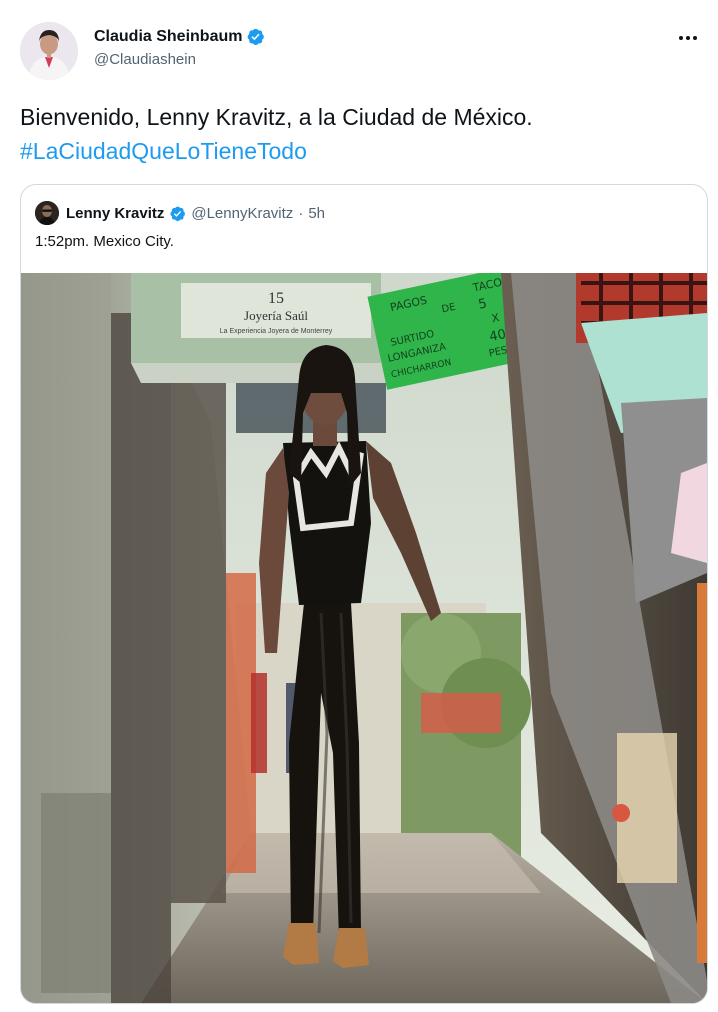 The image size is (718, 1012). Describe the element at coordinates (276, 298) in the screenshot. I see `shop-number: 15` at that location.